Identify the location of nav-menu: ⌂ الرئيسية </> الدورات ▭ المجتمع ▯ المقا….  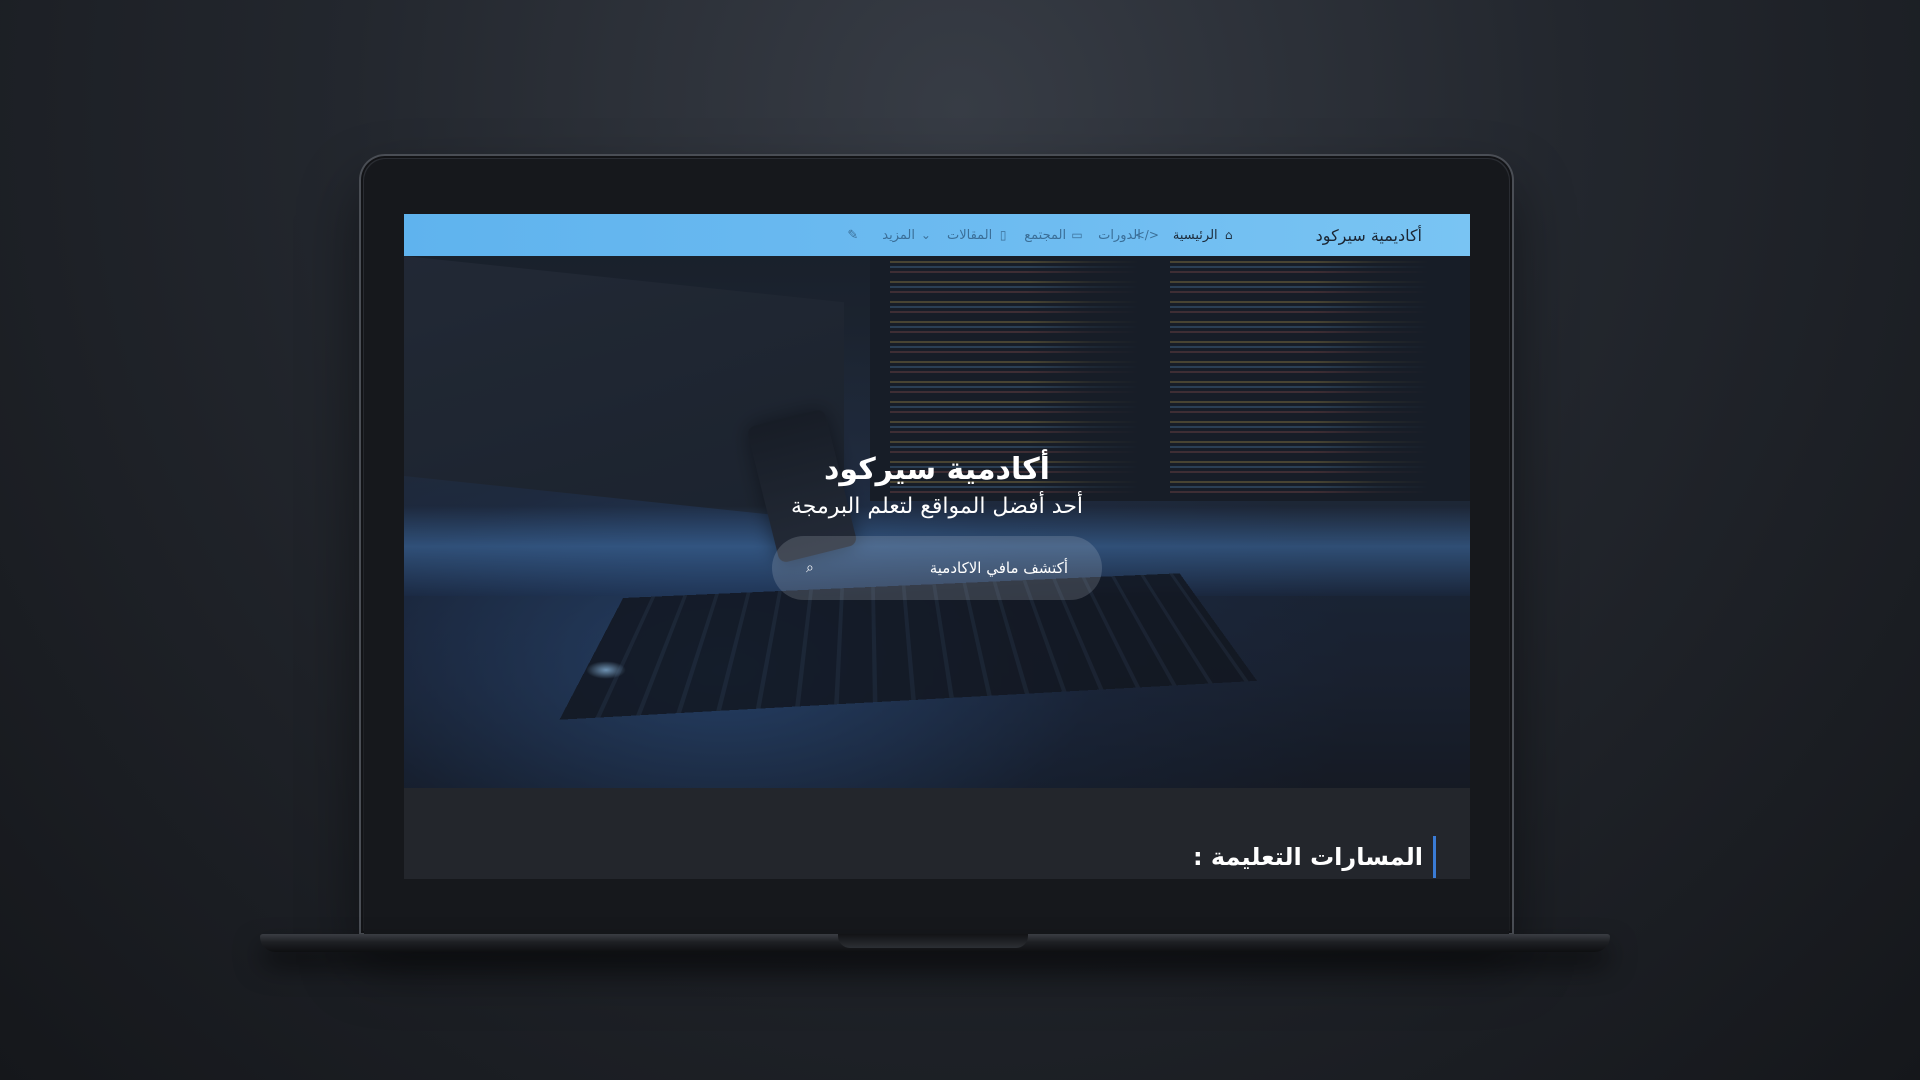
(1041, 235).